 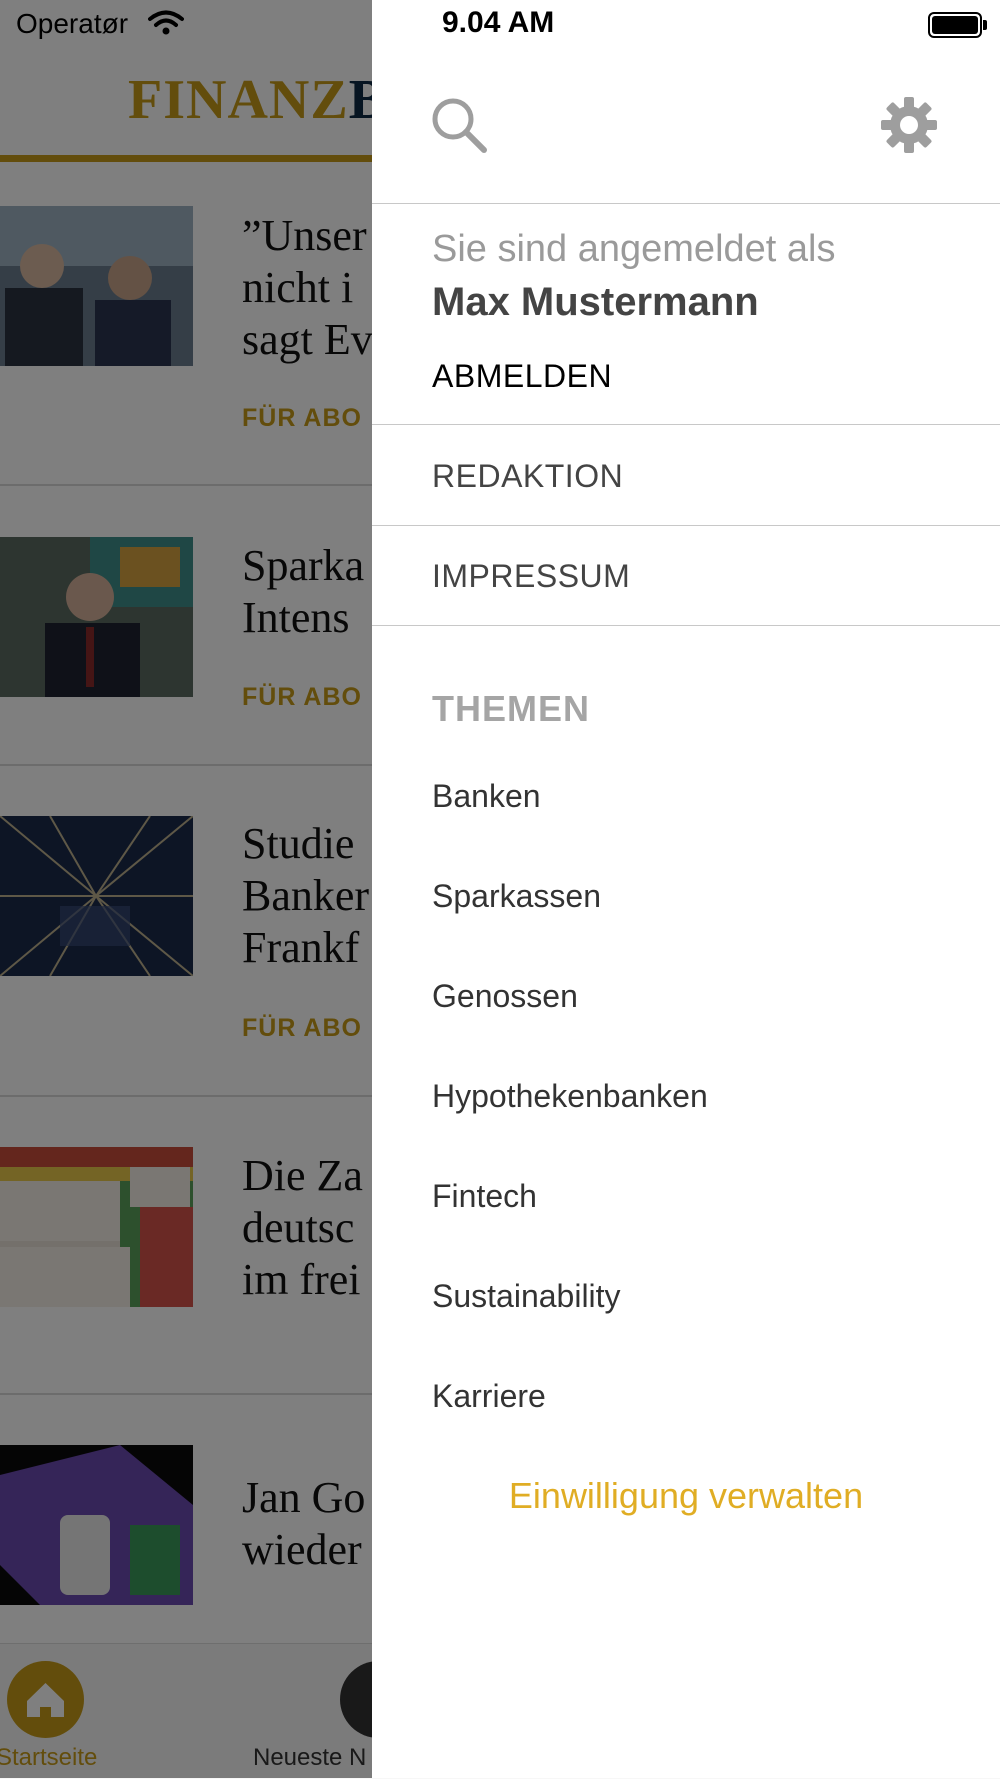 What do you see at coordinates (486, 796) in the screenshot?
I see `topic-banken: Banken` at bounding box center [486, 796].